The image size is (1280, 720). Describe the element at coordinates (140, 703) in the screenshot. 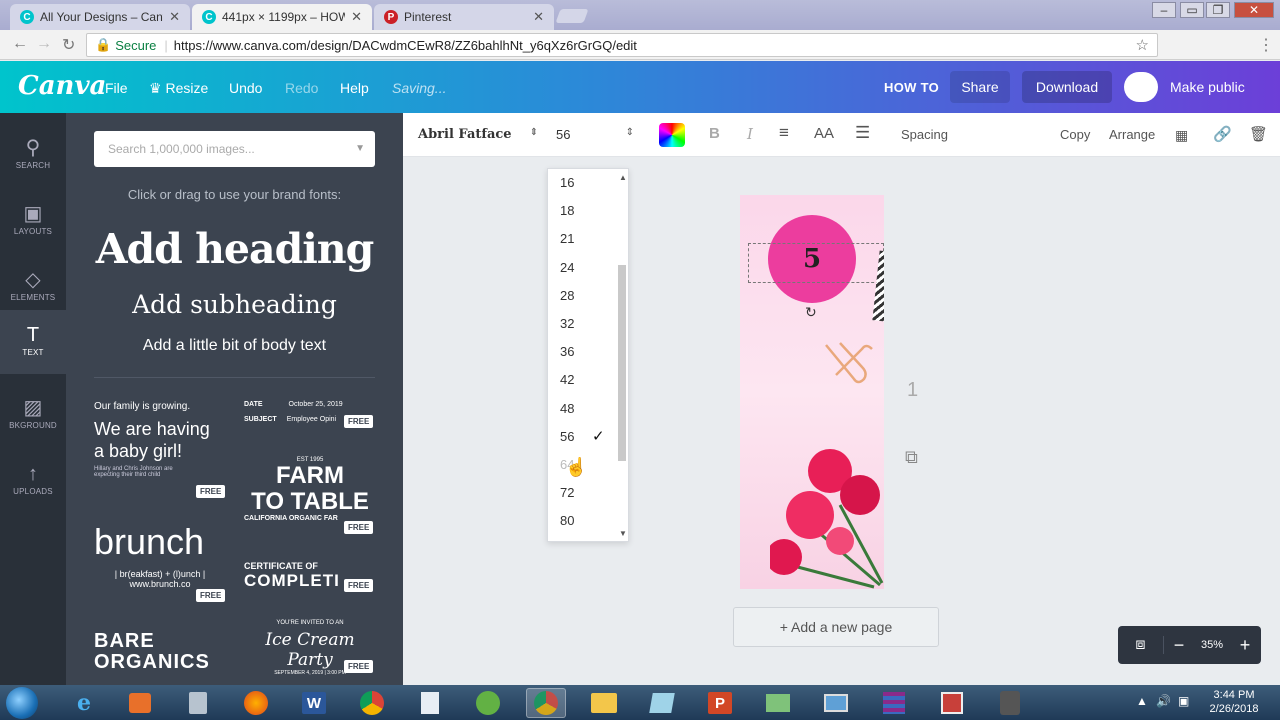

I see `media-player-icon` at that location.